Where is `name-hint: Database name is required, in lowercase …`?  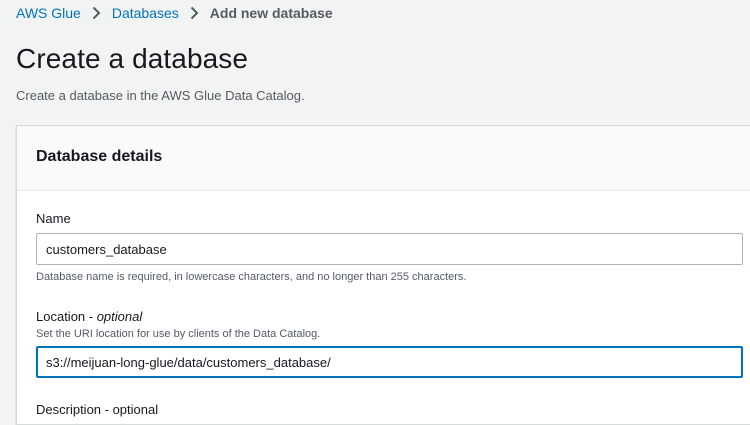
name-hint: Database name is required, in lowercase … is located at coordinates (251, 277).